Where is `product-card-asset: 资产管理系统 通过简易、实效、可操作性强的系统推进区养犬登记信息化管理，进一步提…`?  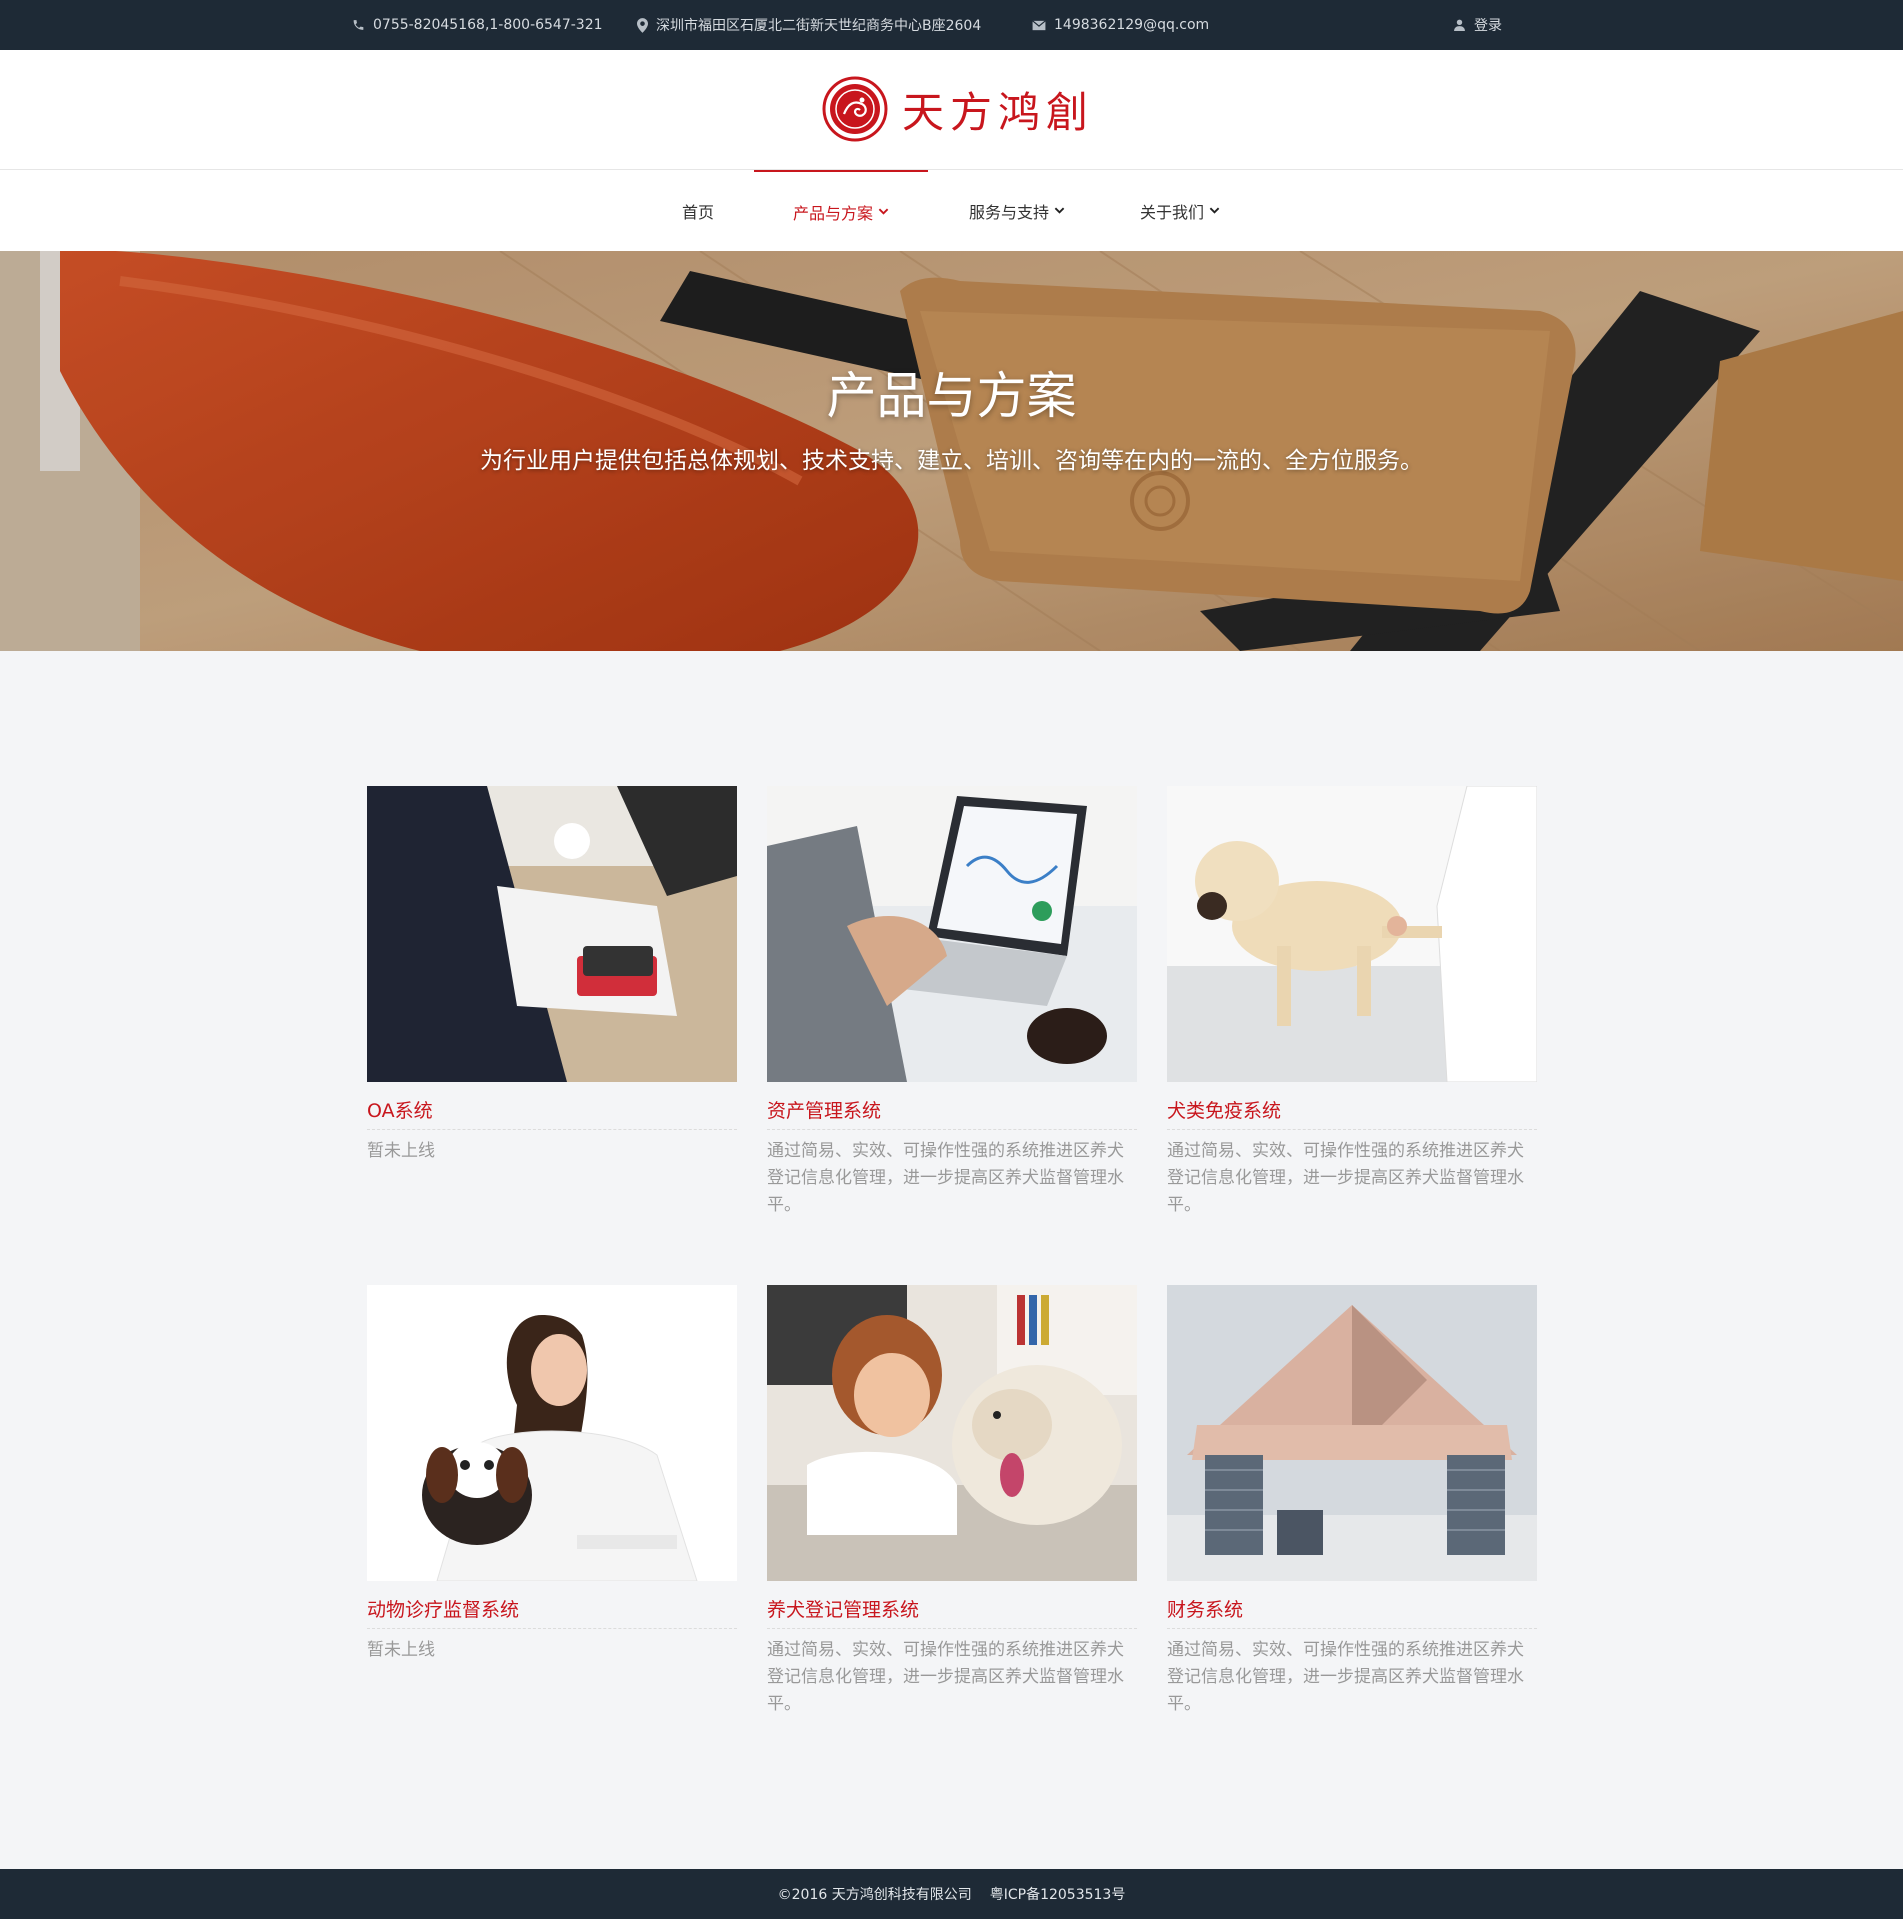 product-card-asset: 资产管理系统 通过简易、实效、可操作性强的系统推进区养犬登记信息化管理，进一步提… is located at coordinates (952, 1002).